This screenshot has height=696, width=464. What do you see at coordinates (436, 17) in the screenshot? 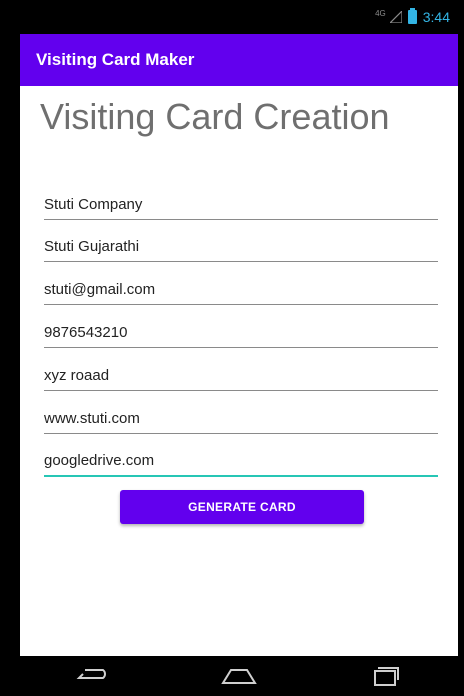
I see `status-time: 3:44` at bounding box center [436, 17].